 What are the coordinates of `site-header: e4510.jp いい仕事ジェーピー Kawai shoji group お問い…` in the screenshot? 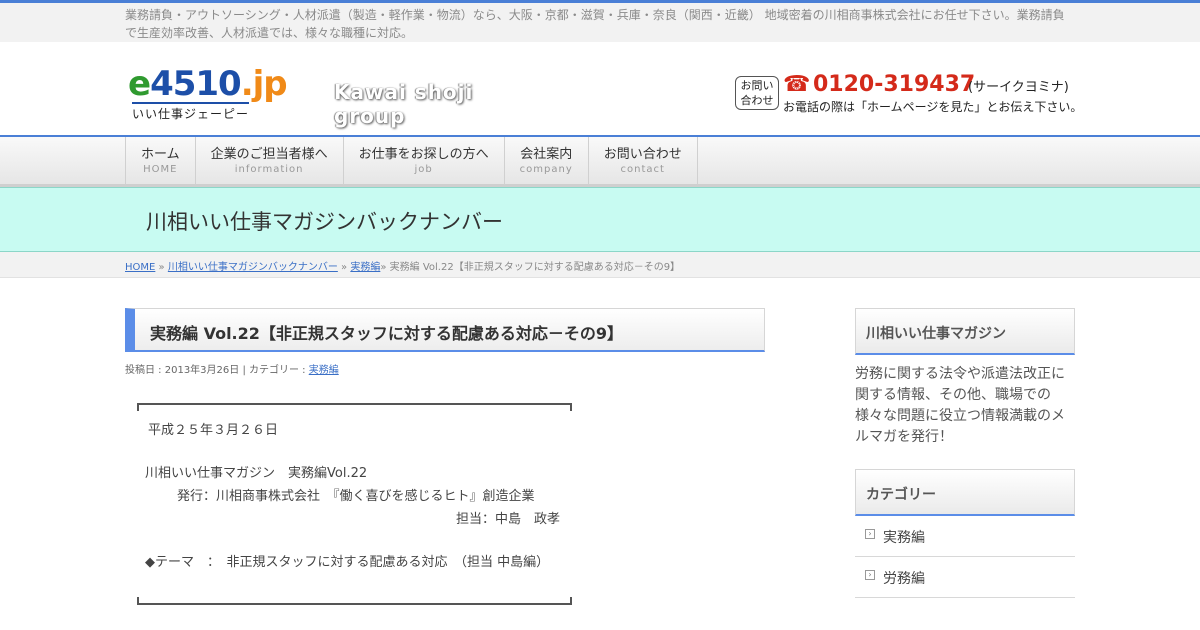 It's located at (600, 88).